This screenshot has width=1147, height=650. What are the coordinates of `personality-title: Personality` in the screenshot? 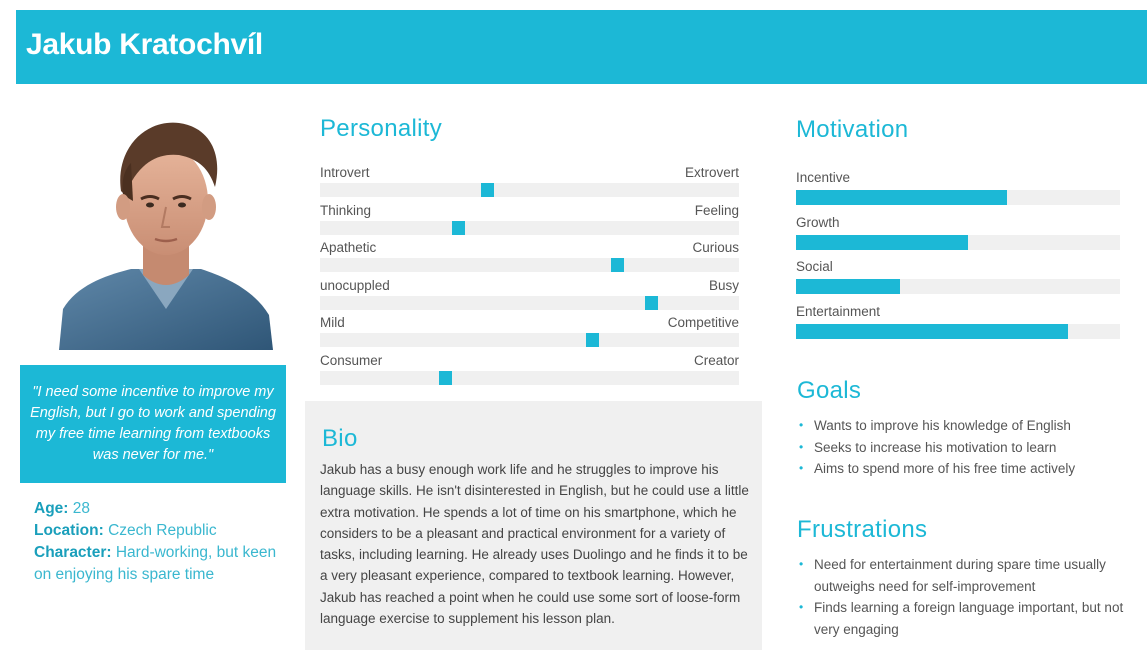 It's located at (381, 128).